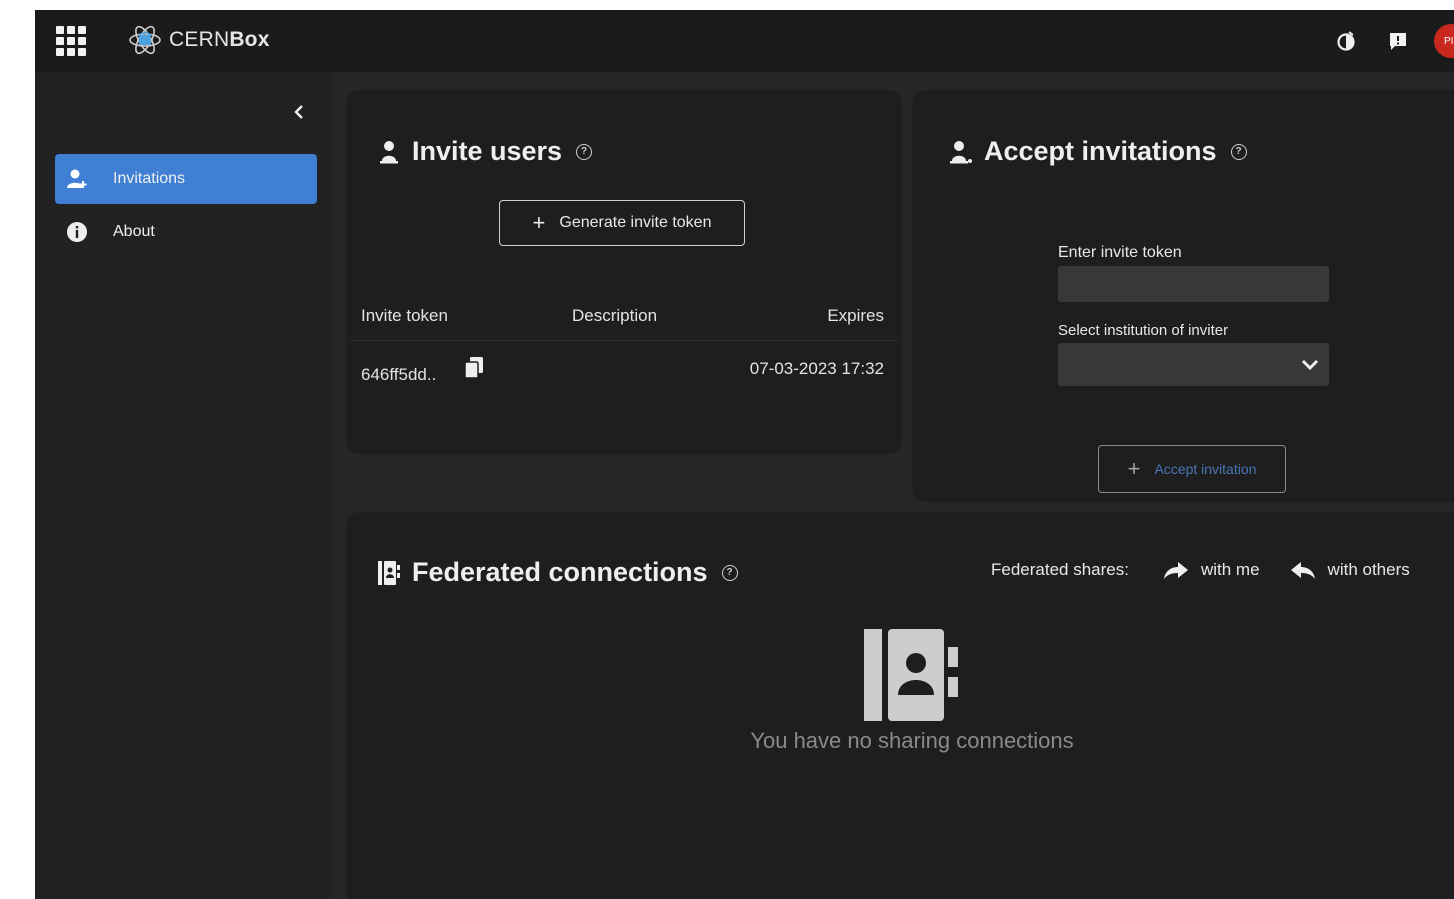 This screenshot has height=899, width=1454. What do you see at coordinates (624, 340) in the screenshot?
I see `row-divider` at bounding box center [624, 340].